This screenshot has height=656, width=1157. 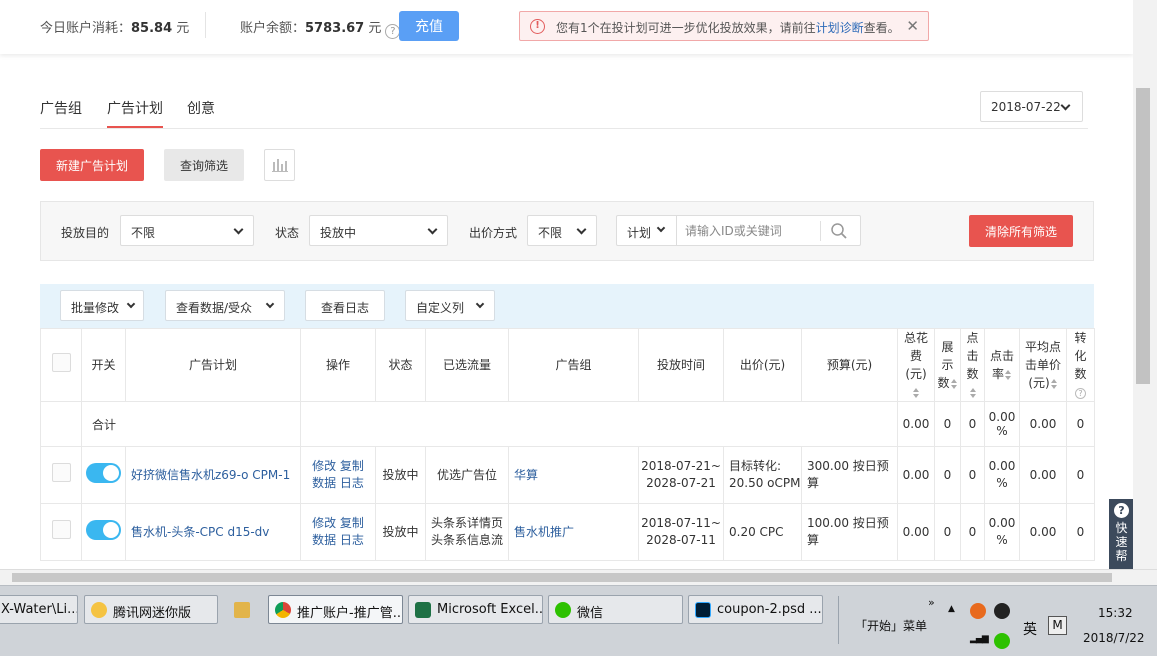 What do you see at coordinates (1057, 625) in the screenshot?
I see `ime-mode-icon: M` at bounding box center [1057, 625].